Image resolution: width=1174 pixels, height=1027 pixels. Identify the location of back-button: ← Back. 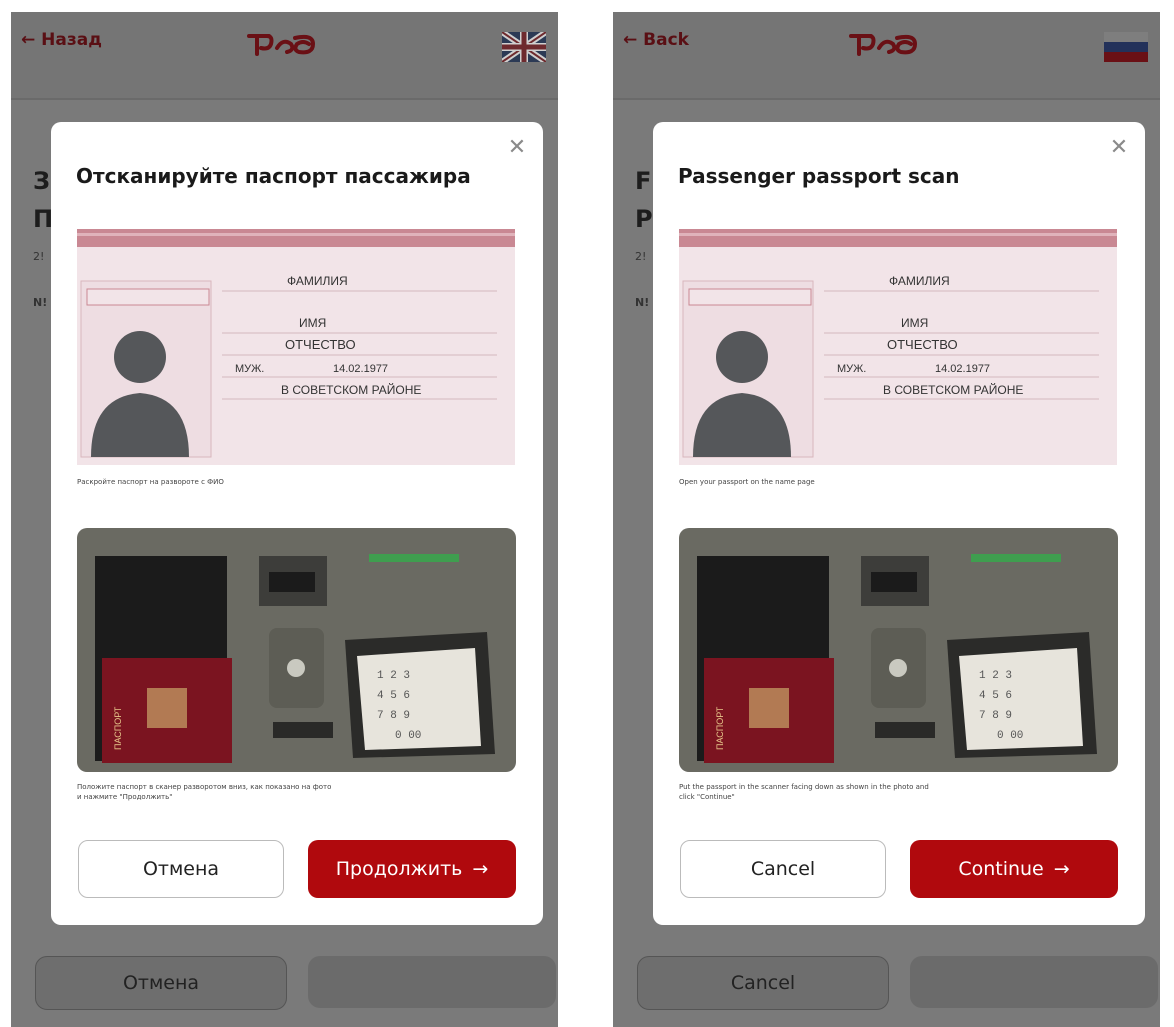
(656, 40).